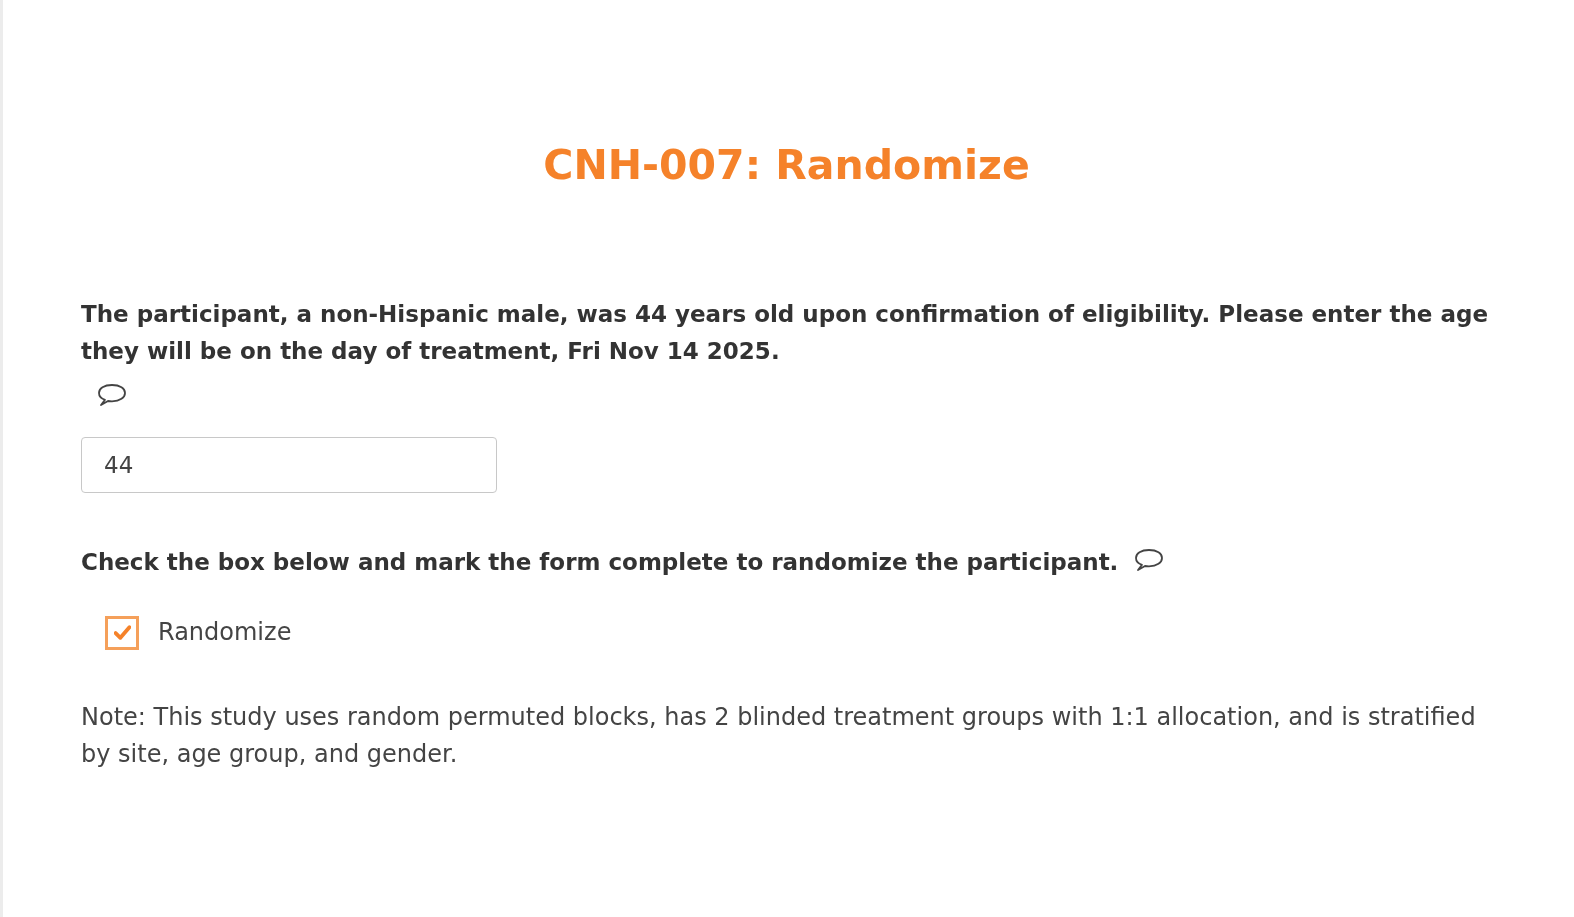 The width and height of the screenshot is (1574, 917). I want to click on checkmark-icon, so click(122, 632).